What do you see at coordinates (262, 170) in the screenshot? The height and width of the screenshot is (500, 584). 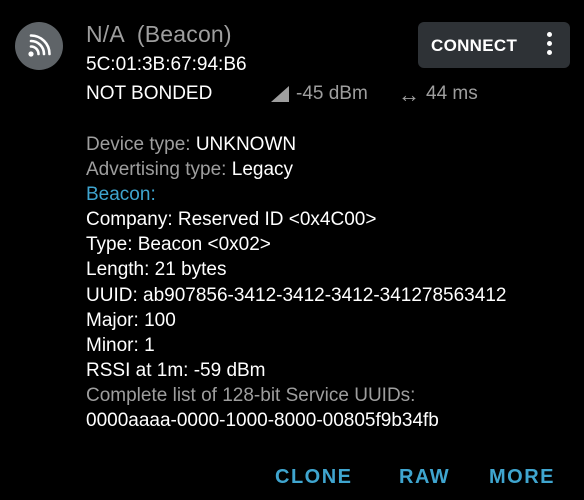 I see `advertising-type-value: Legacy` at bounding box center [262, 170].